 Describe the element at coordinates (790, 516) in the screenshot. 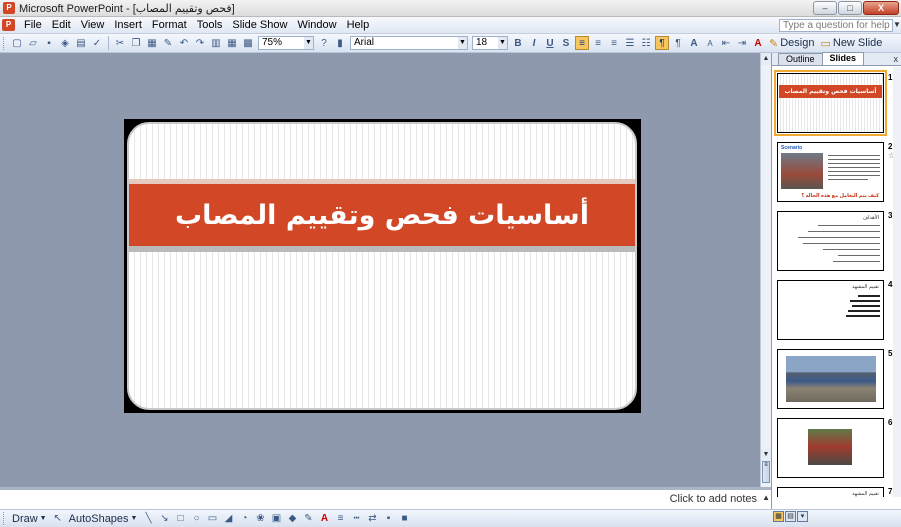

I see `slide-sorter-view-icon: ▤` at that location.